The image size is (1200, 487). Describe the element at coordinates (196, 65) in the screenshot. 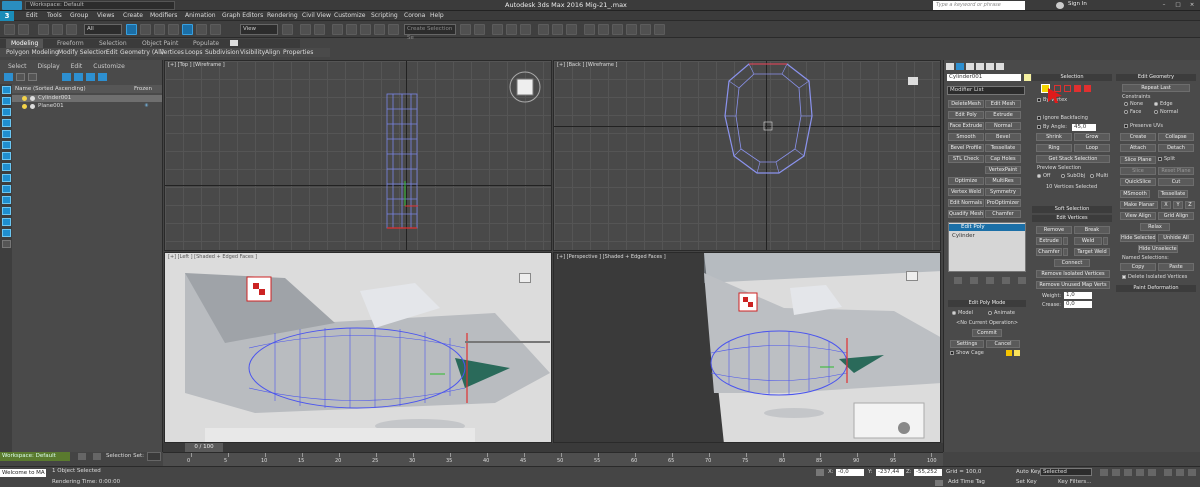

I see `viewport-label: [+] [Top ] [Wireframe ]` at that location.